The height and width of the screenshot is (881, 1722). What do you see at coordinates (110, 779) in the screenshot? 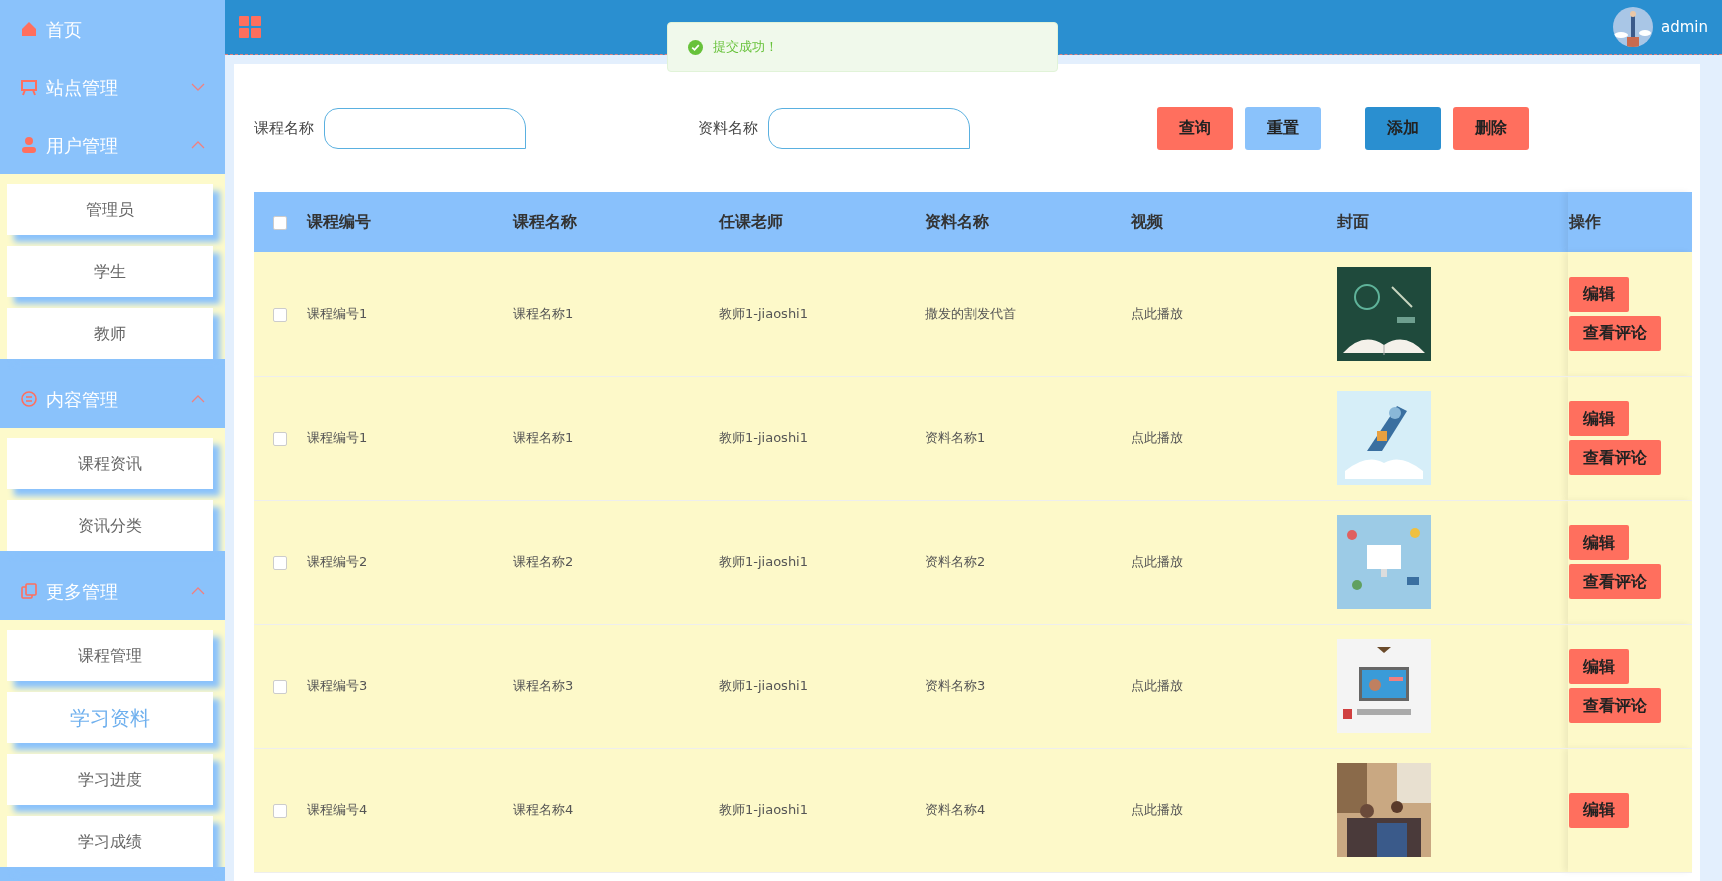
I see `submenu-item: 学习进度` at bounding box center [110, 779].